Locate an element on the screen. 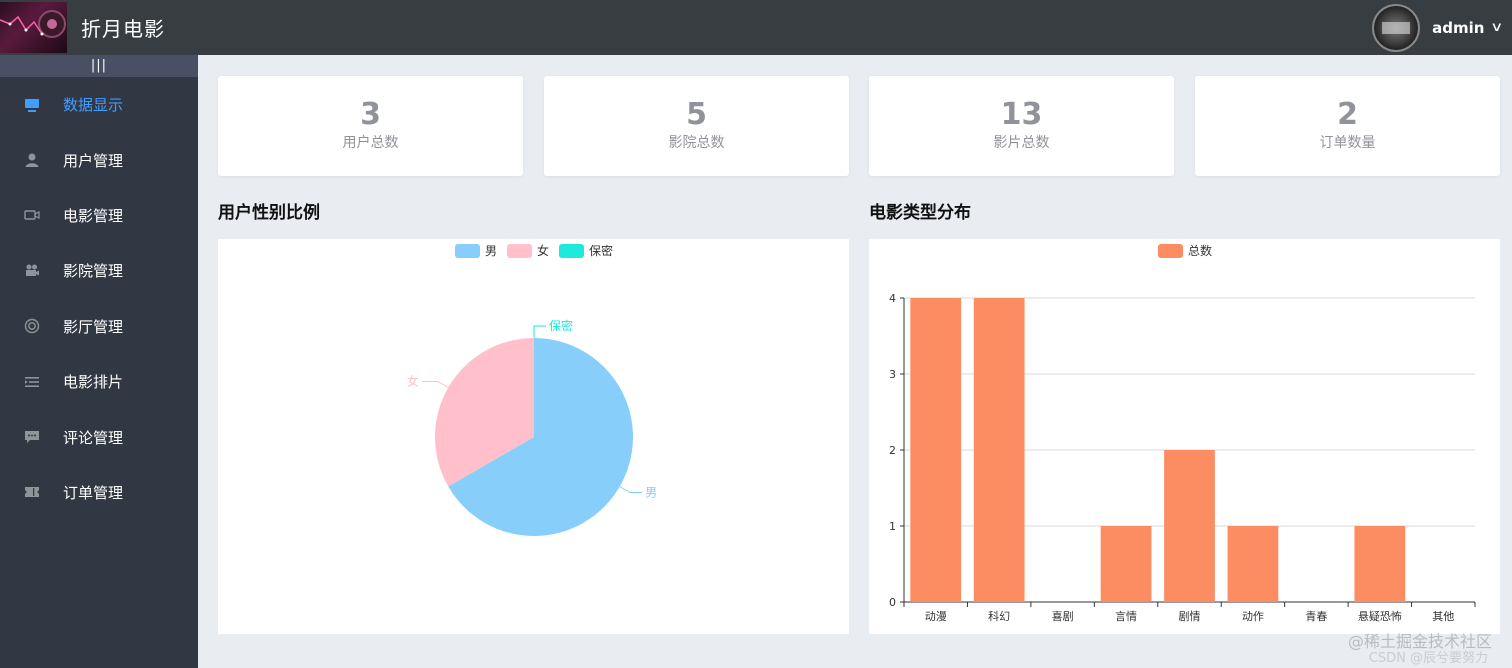 Image resolution: width=1512 pixels, height=668 pixels. bar-legend: 总数 is located at coordinates (1190, 250).